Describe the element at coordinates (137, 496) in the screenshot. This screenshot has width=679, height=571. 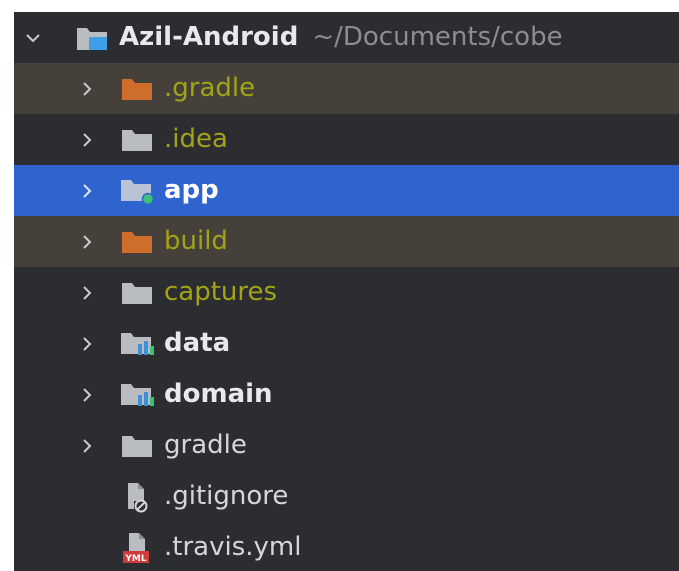
I see `gitignore-file-icon` at that location.